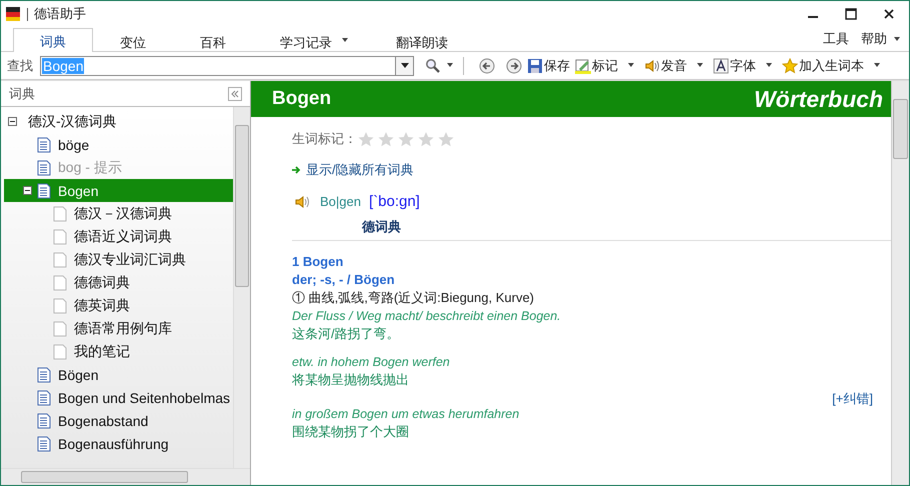 The width and height of the screenshot is (910, 486). Describe the element at coordinates (836, 39) in the screenshot. I see `menu-item: 工具` at that location.